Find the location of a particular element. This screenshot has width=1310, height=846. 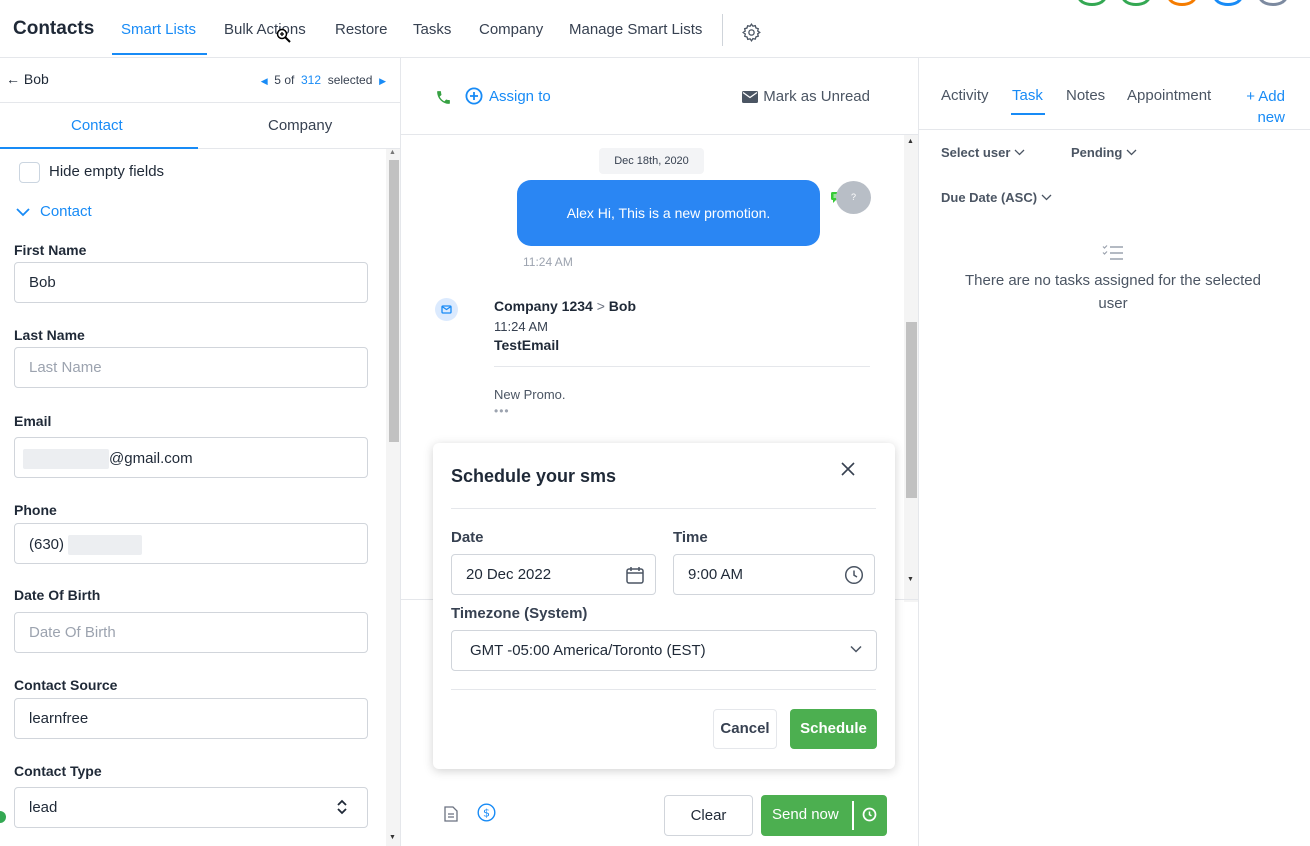

dob-label: Date Of Birth is located at coordinates (57, 595).